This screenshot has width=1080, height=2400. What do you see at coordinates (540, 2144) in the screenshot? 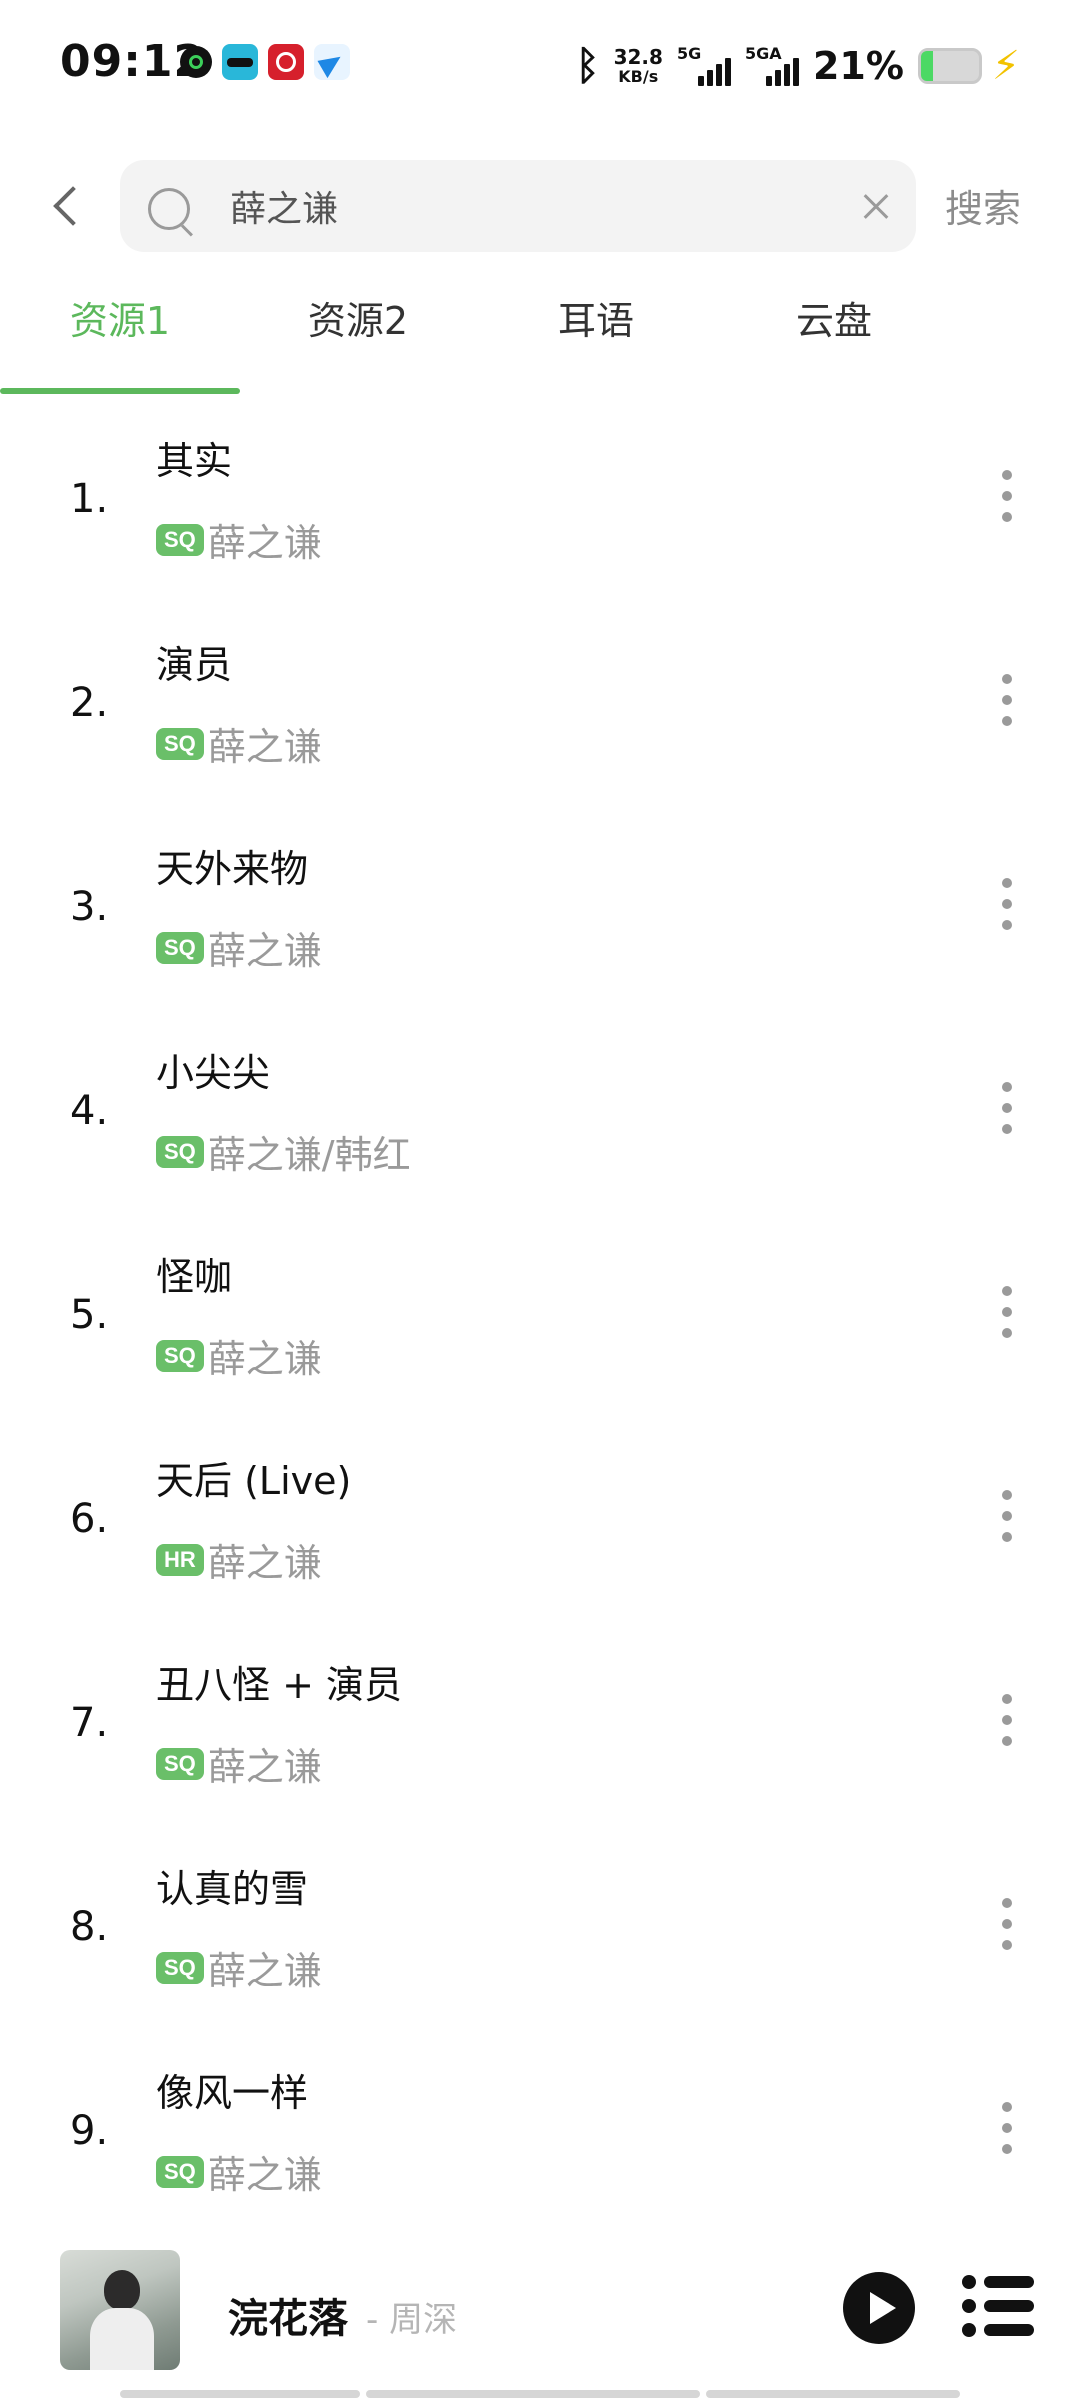
I see `song-row: 9. 像风一样 SQ 薛之谦` at bounding box center [540, 2144].